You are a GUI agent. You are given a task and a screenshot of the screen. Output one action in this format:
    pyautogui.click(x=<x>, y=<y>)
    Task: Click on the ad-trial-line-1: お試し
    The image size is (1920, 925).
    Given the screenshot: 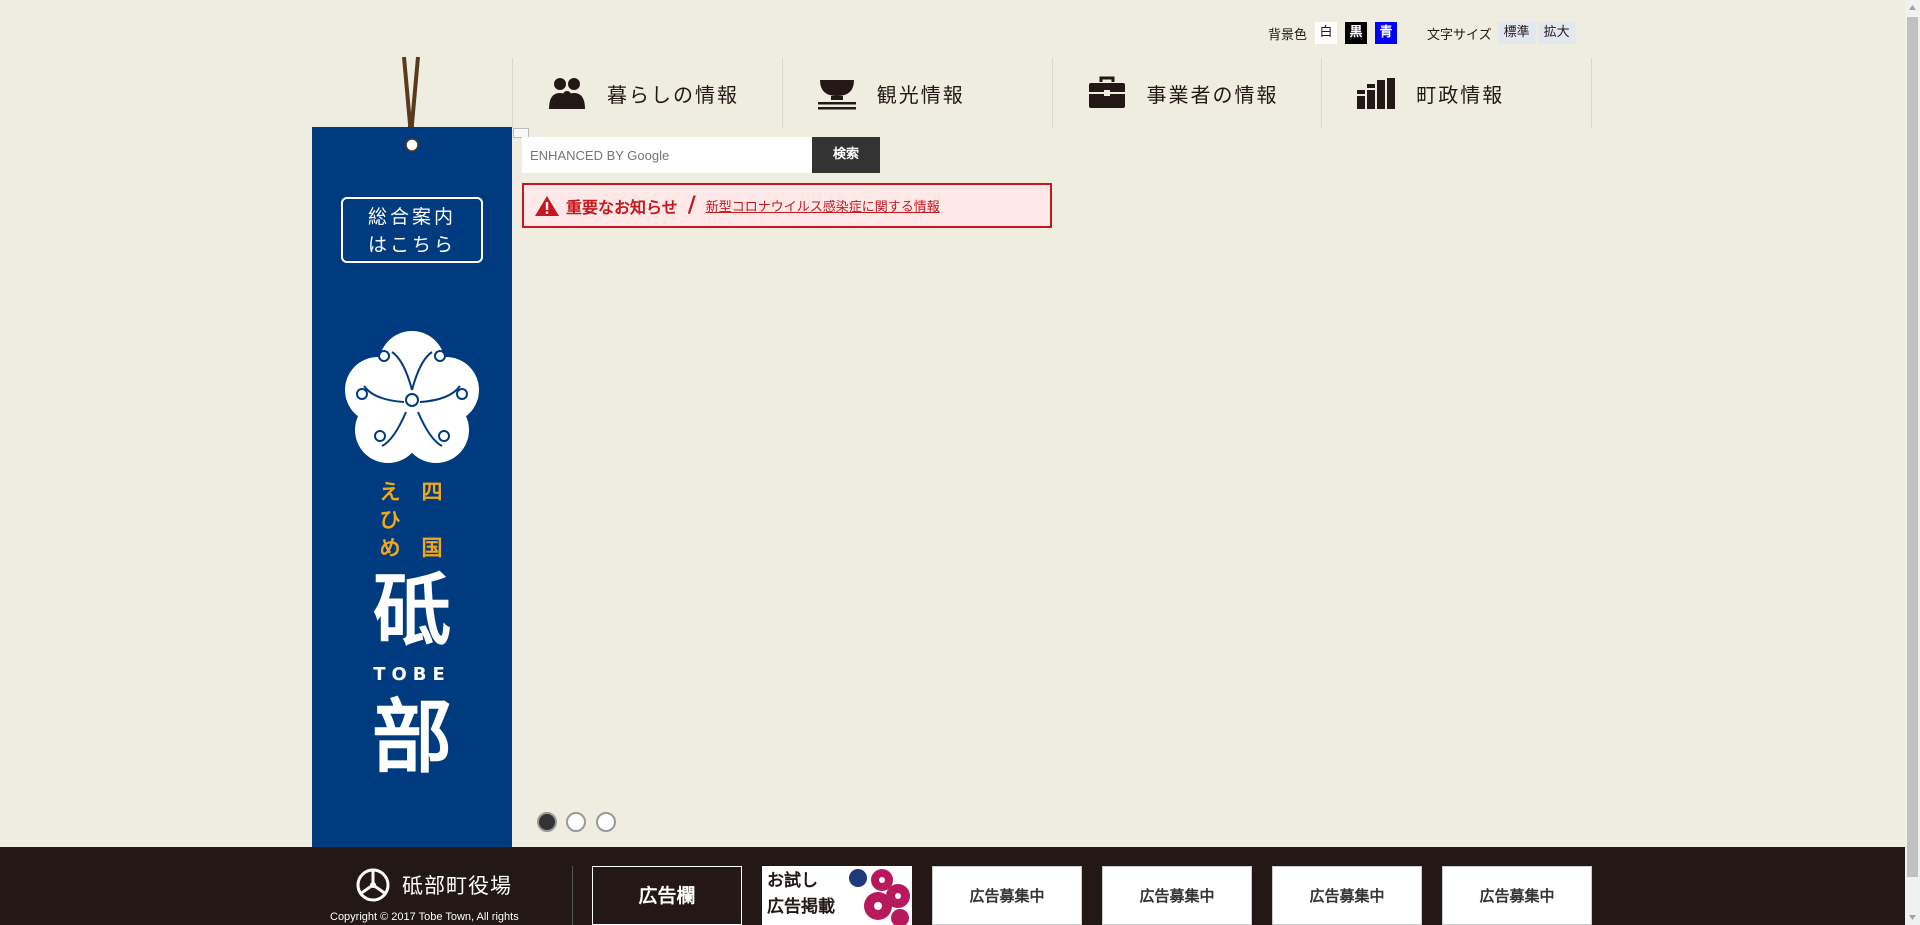 What is the action you would take?
    pyautogui.click(x=792, y=881)
    